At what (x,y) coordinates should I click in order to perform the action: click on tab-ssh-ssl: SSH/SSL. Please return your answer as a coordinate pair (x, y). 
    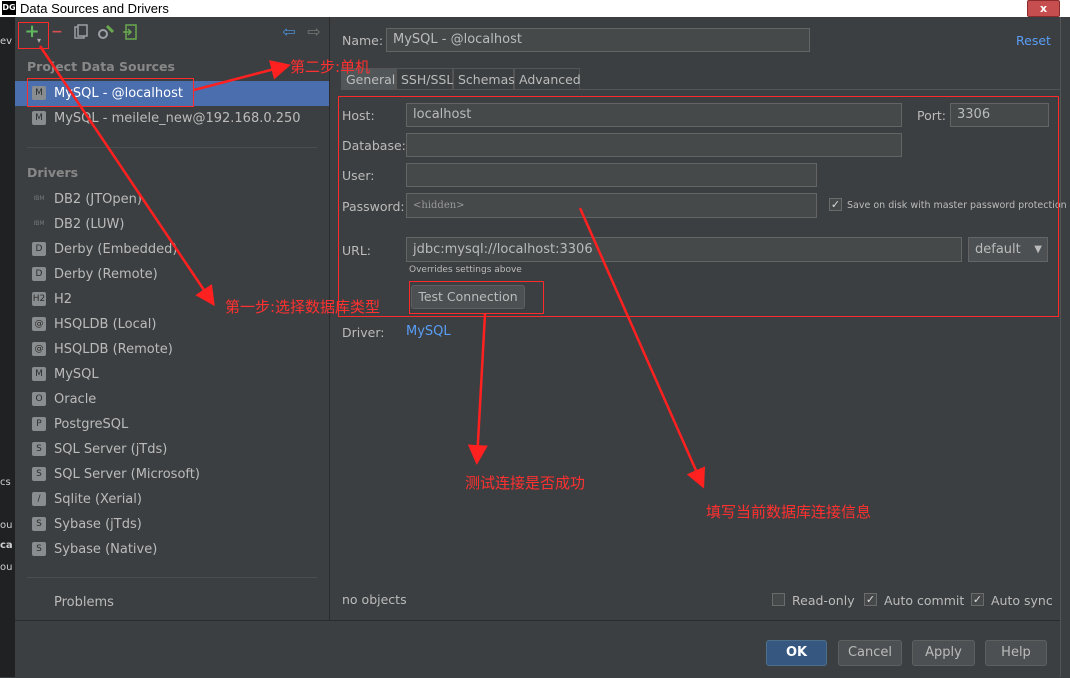
    Looking at the image, I should click on (424, 79).